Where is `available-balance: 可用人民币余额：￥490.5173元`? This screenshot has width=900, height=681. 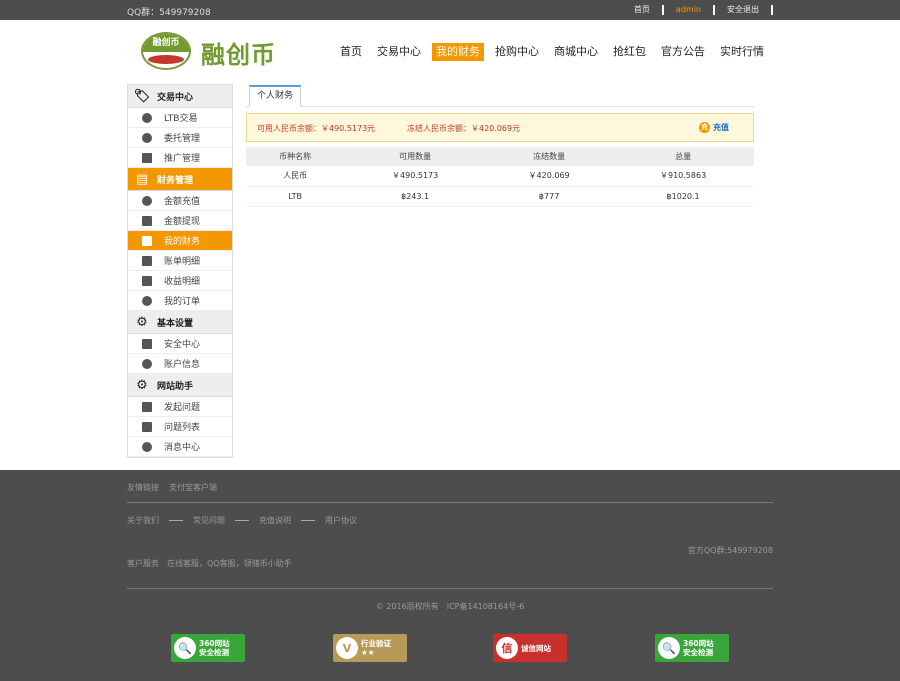
available-balance: 可用人民币余额：￥490.5173元 is located at coordinates (316, 128).